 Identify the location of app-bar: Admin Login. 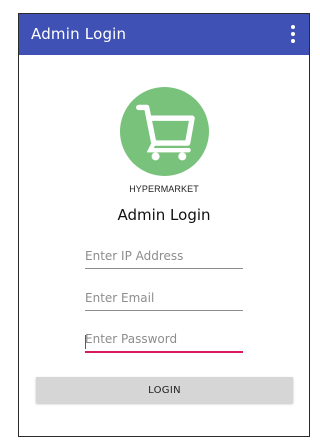
(164, 34).